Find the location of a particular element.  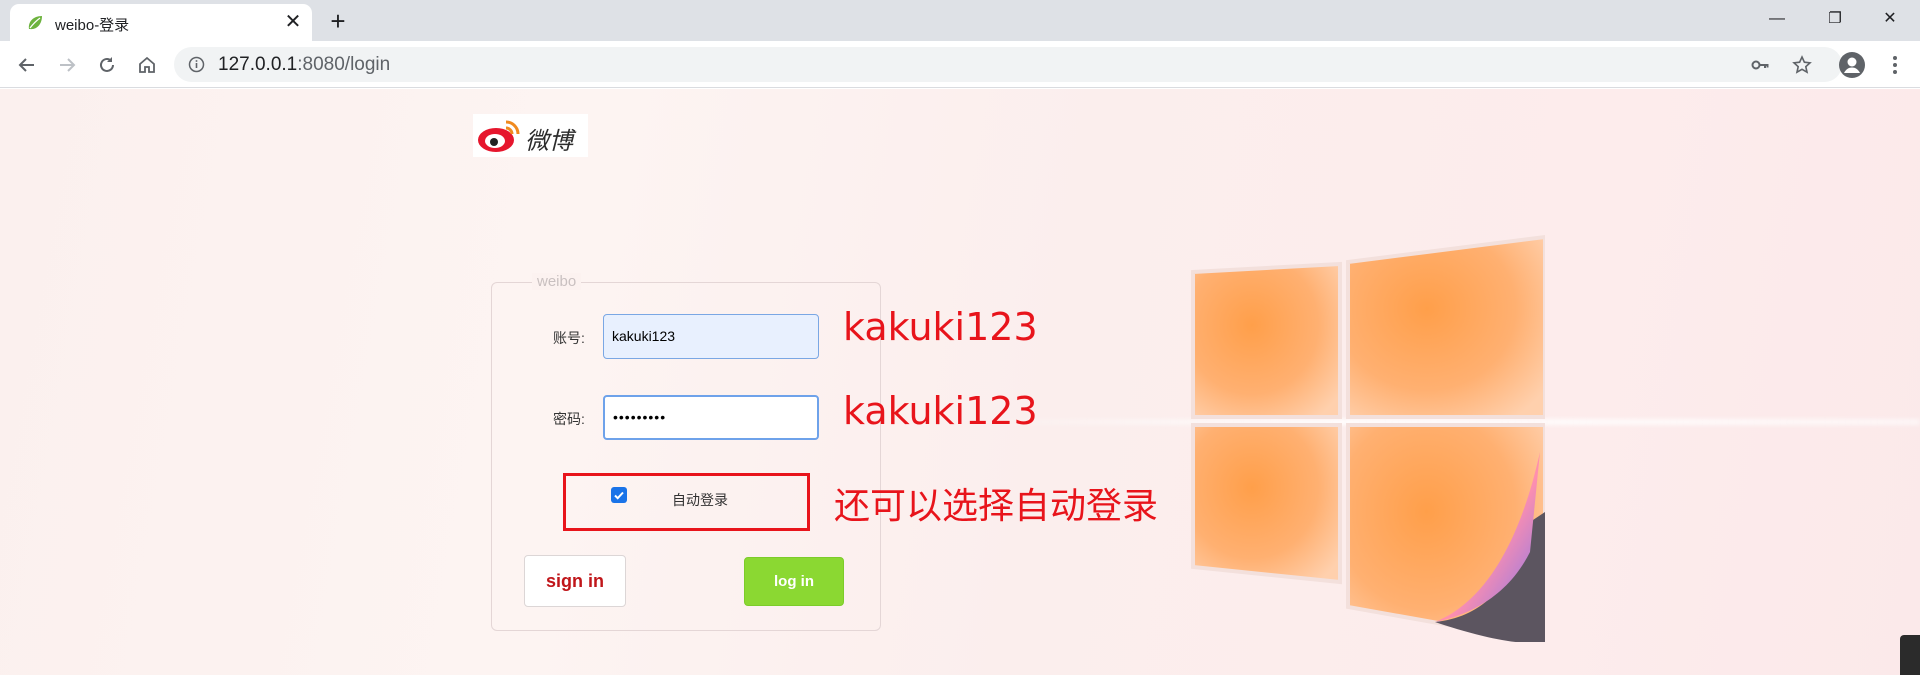

menu-button is located at coordinates (1895, 65).